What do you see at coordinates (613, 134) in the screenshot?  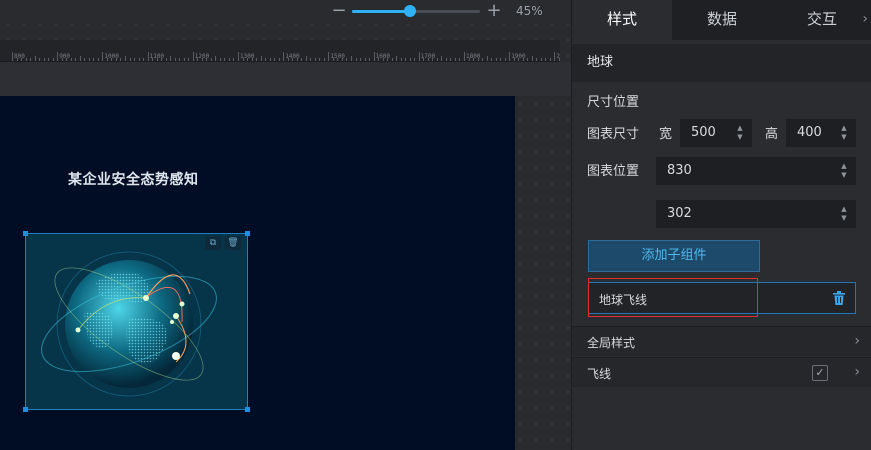 I see `chart-size-label: 图表尺寸` at bounding box center [613, 134].